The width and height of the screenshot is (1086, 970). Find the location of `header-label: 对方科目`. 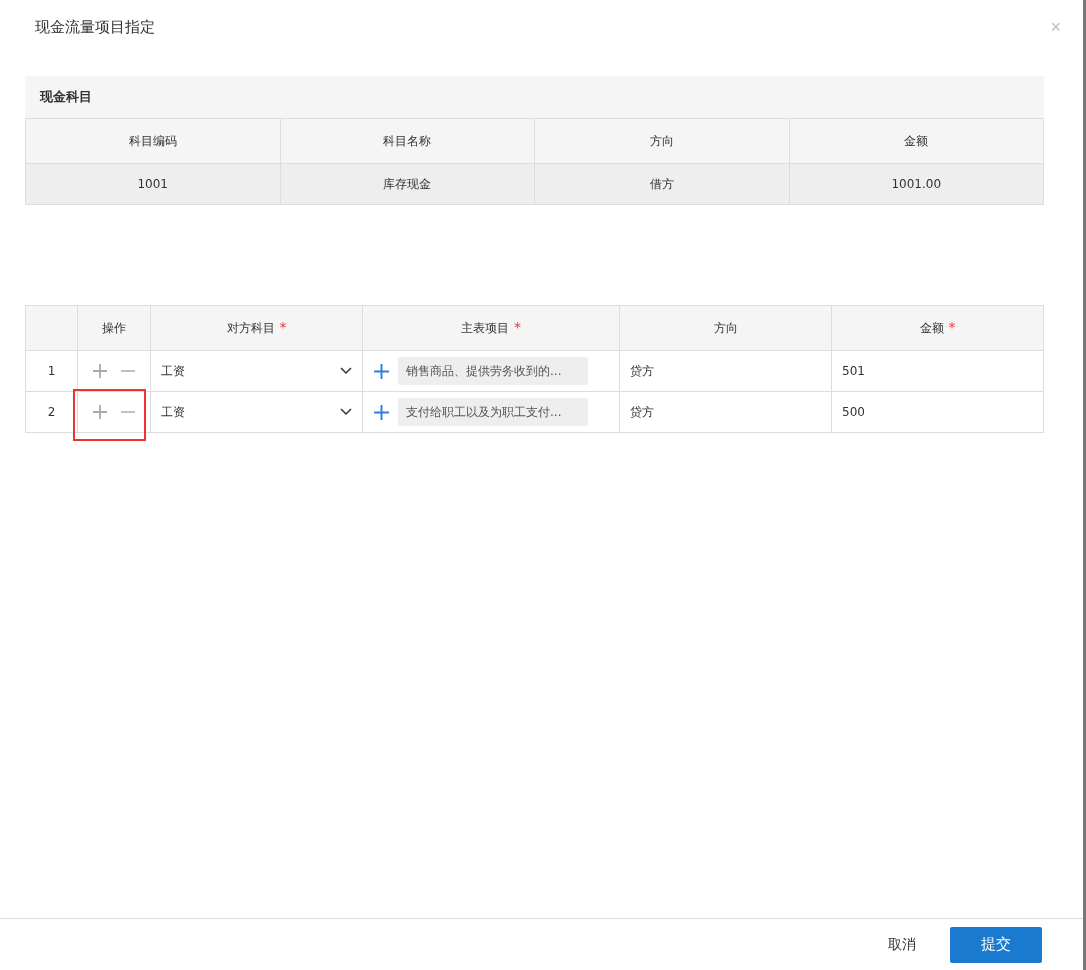

header-label: 对方科目 is located at coordinates (250, 328).